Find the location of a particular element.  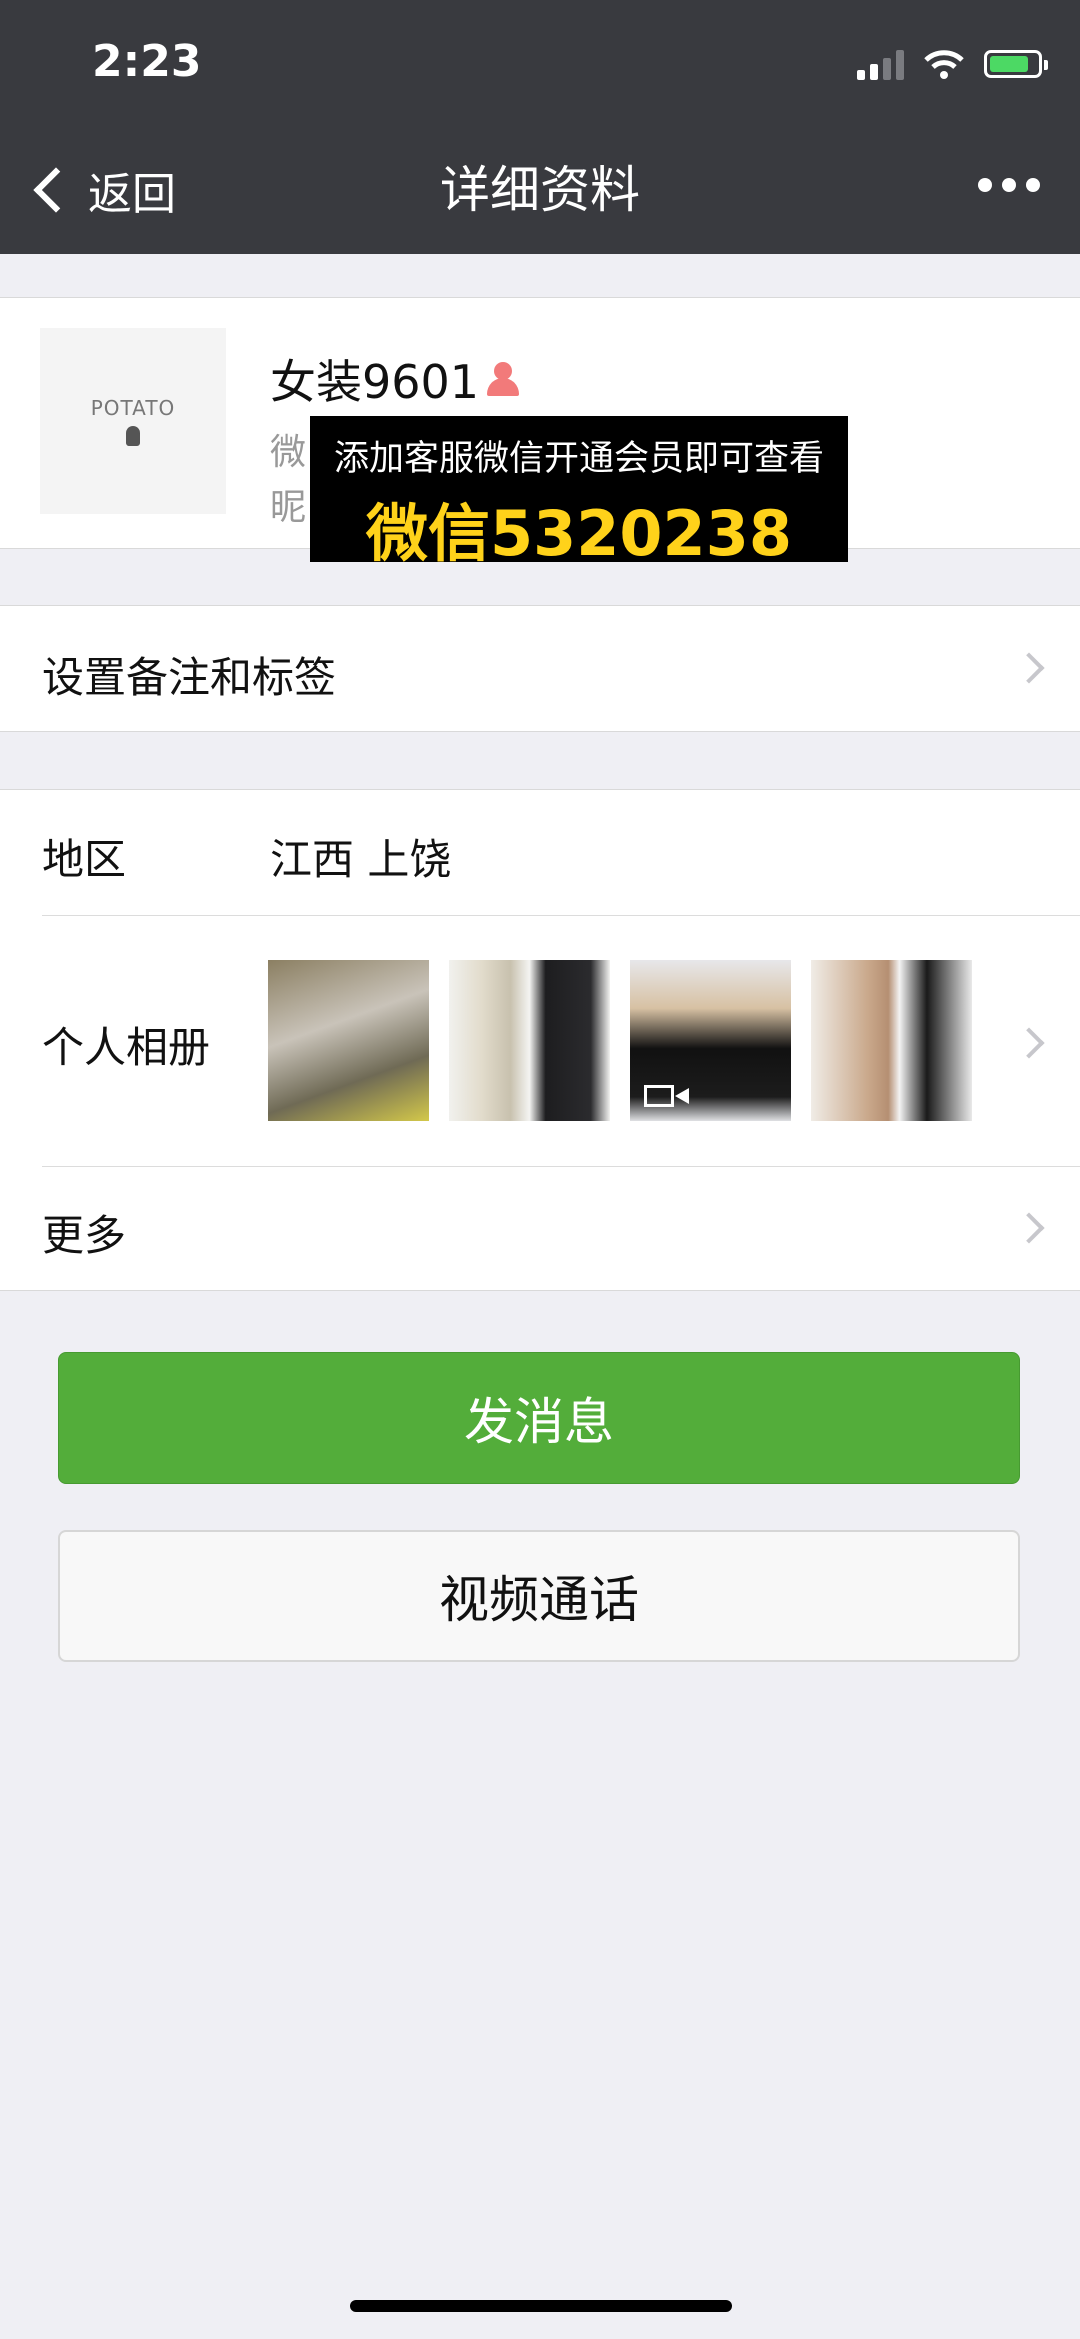

signal-icon is located at coordinates (880, 64).